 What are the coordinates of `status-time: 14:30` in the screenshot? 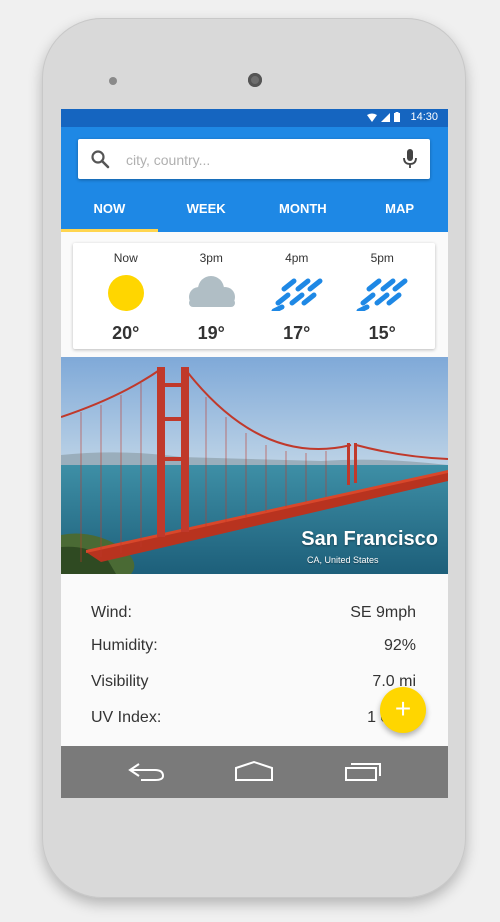 It's located at (424, 117).